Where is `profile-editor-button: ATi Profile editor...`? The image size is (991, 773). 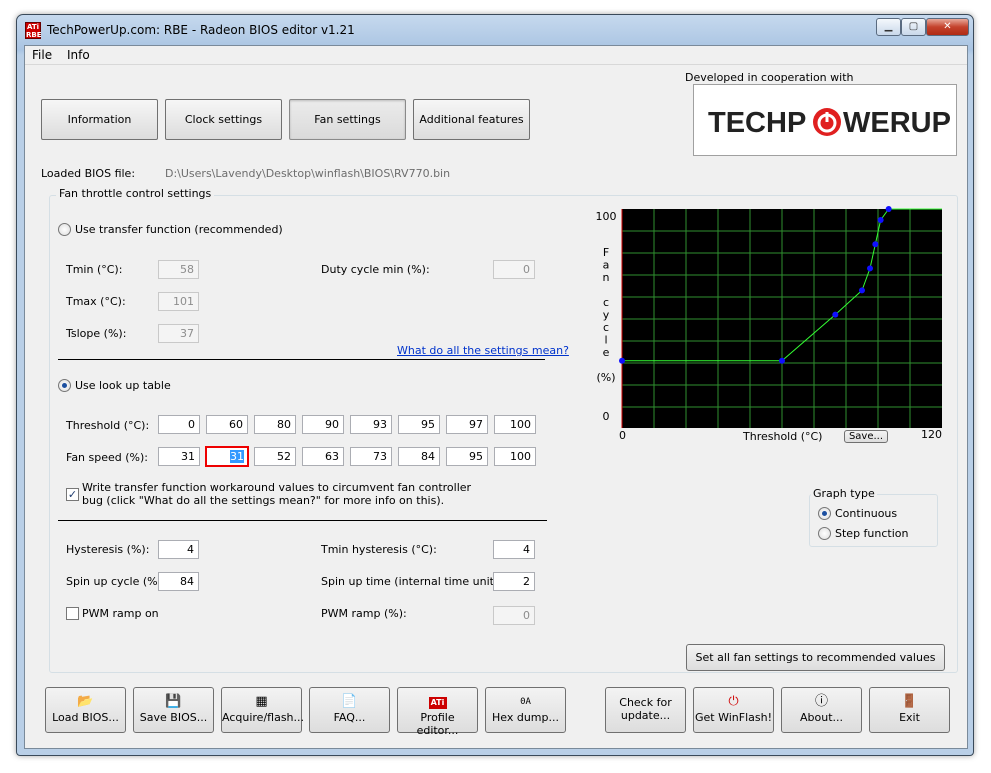 profile-editor-button: ATi Profile editor... is located at coordinates (437, 712).